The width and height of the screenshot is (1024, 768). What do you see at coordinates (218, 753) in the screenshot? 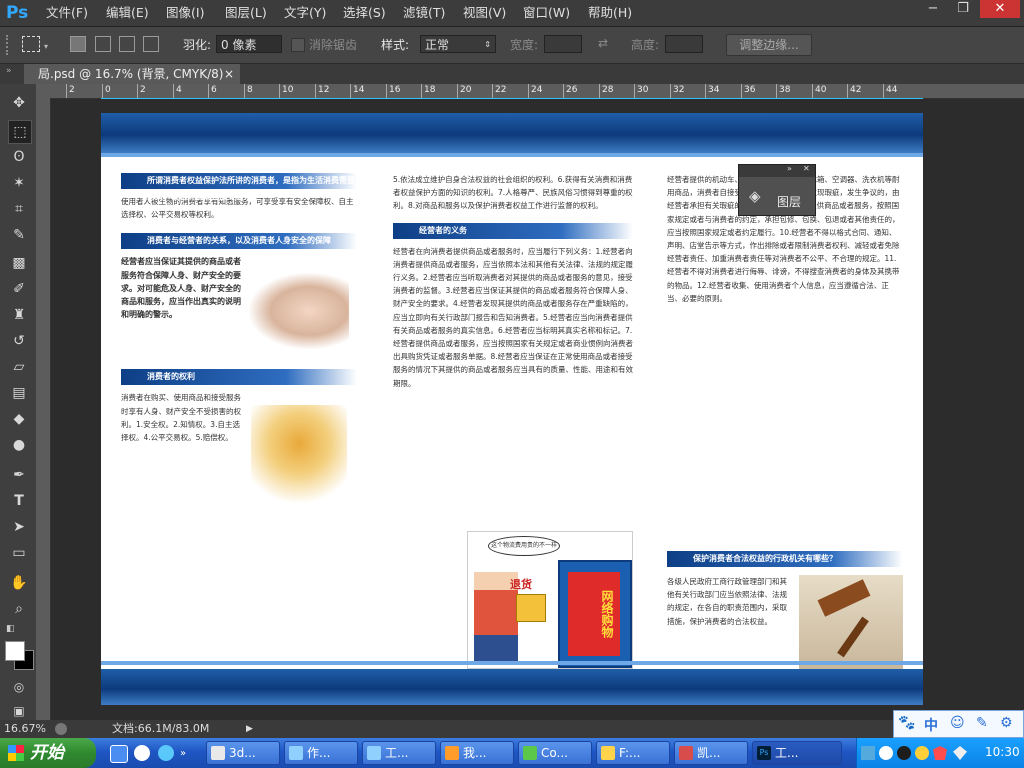
I see `folder-icon` at bounding box center [218, 753].